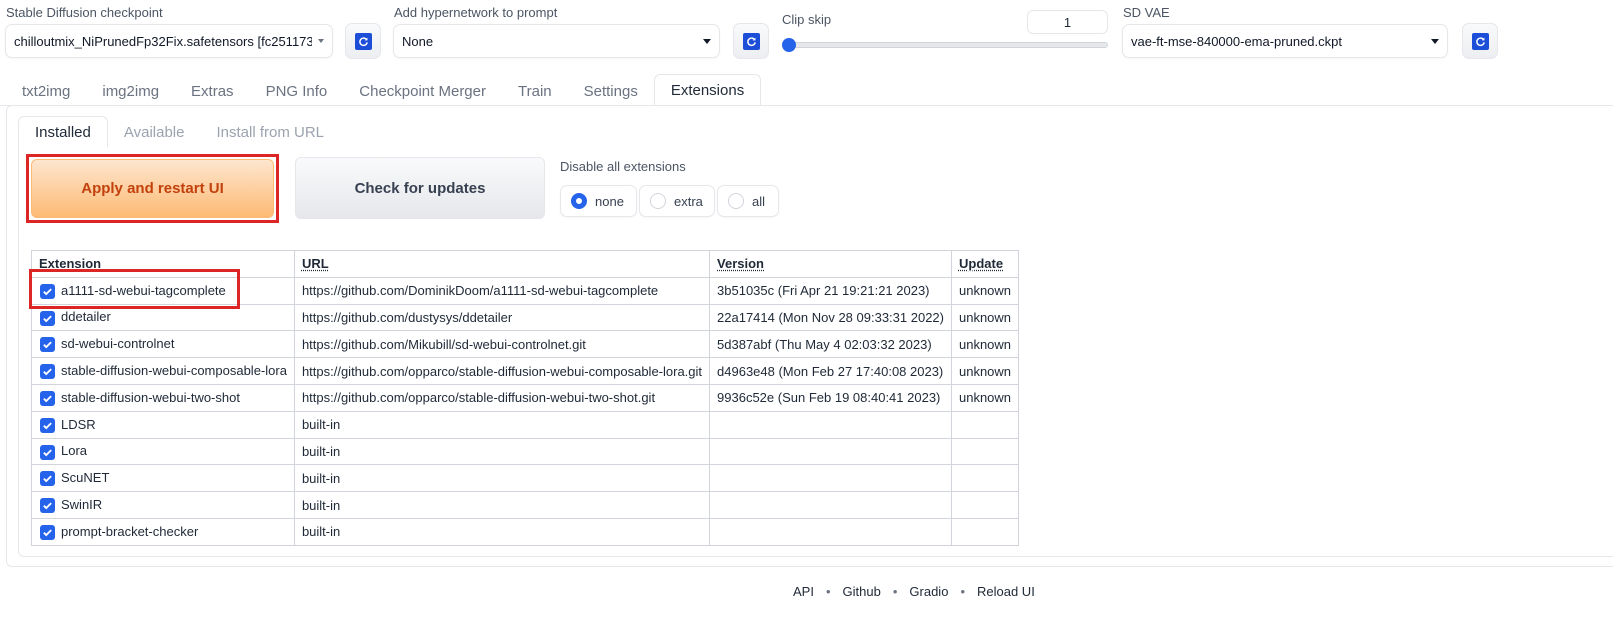  What do you see at coordinates (163, 344) in the screenshot?
I see `extension-cell: sd-webui-controlnet` at bounding box center [163, 344].